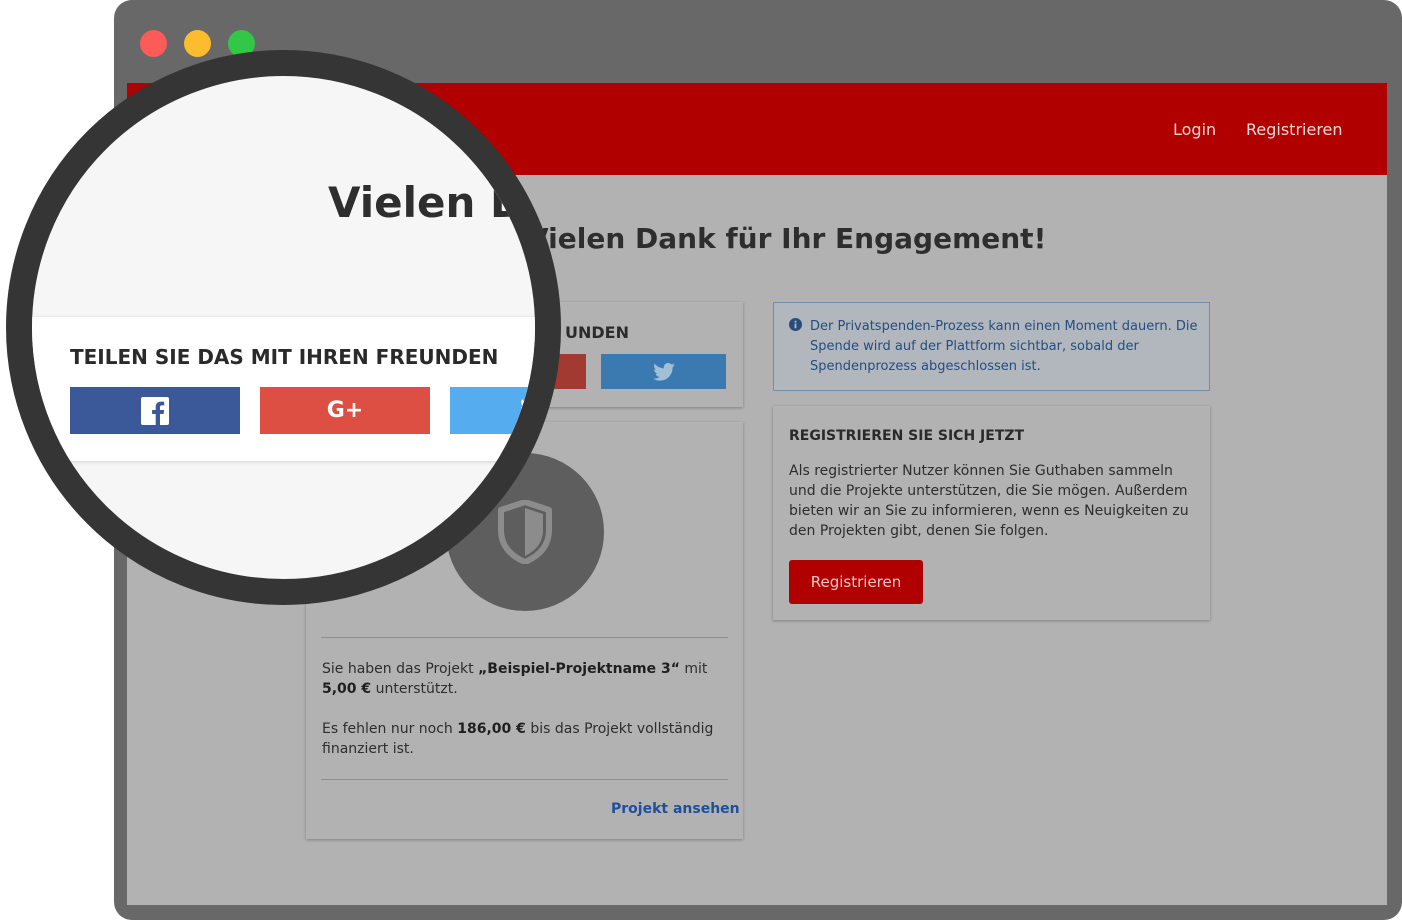 The width and height of the screenshot is (1402, 920). What do you see at coordinates (441, 202) in the screenshot?
I see `magnified-page-title: Vielen Da` at bounding box center [441, 202].